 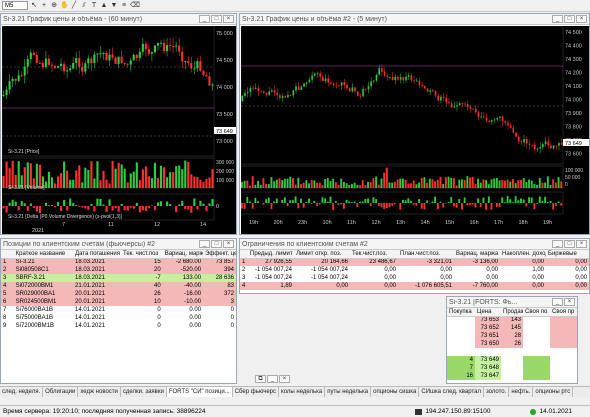 What do you see at coordinates (97, 254) in the screenshot?
I see `positions-col-date: Дата погашения` at bounding box center [97, 254].